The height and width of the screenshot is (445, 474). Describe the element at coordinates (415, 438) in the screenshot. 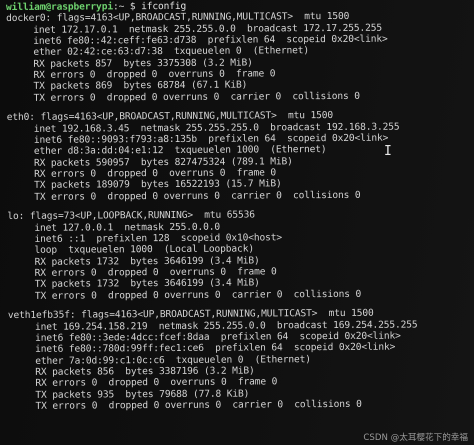

I see `watermark-text: CSDN @太耳樱花下的幸福` at that location.